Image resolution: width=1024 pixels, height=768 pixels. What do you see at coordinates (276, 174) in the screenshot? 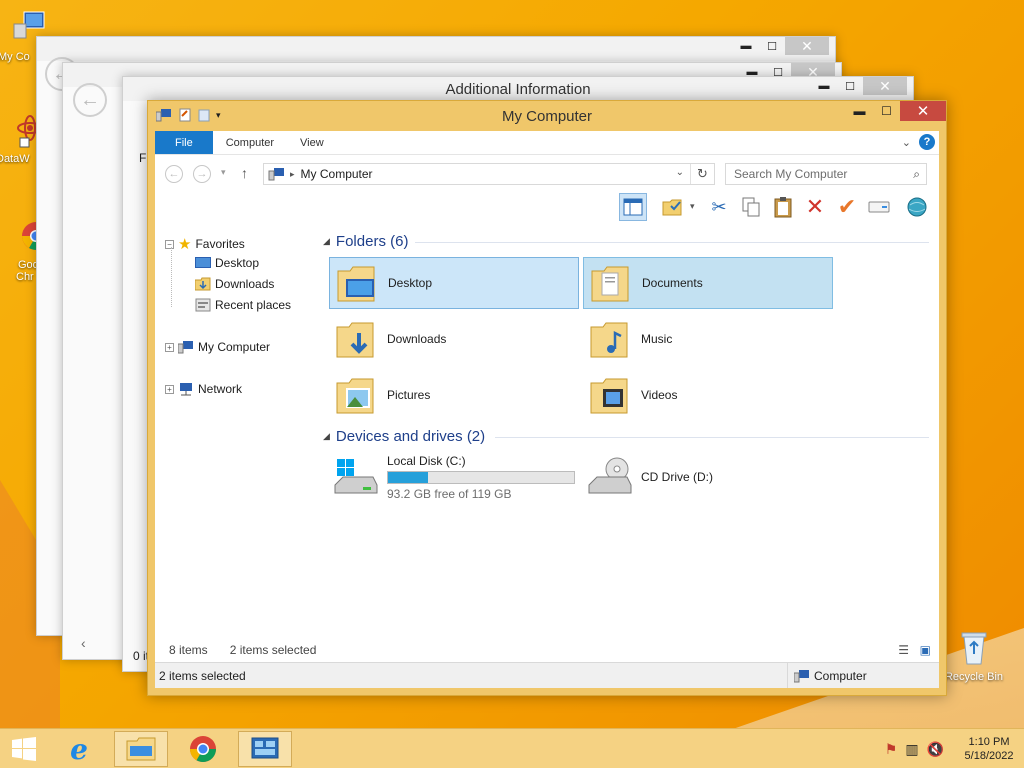
I see `computer-icon` at bounding box center [276, 174].